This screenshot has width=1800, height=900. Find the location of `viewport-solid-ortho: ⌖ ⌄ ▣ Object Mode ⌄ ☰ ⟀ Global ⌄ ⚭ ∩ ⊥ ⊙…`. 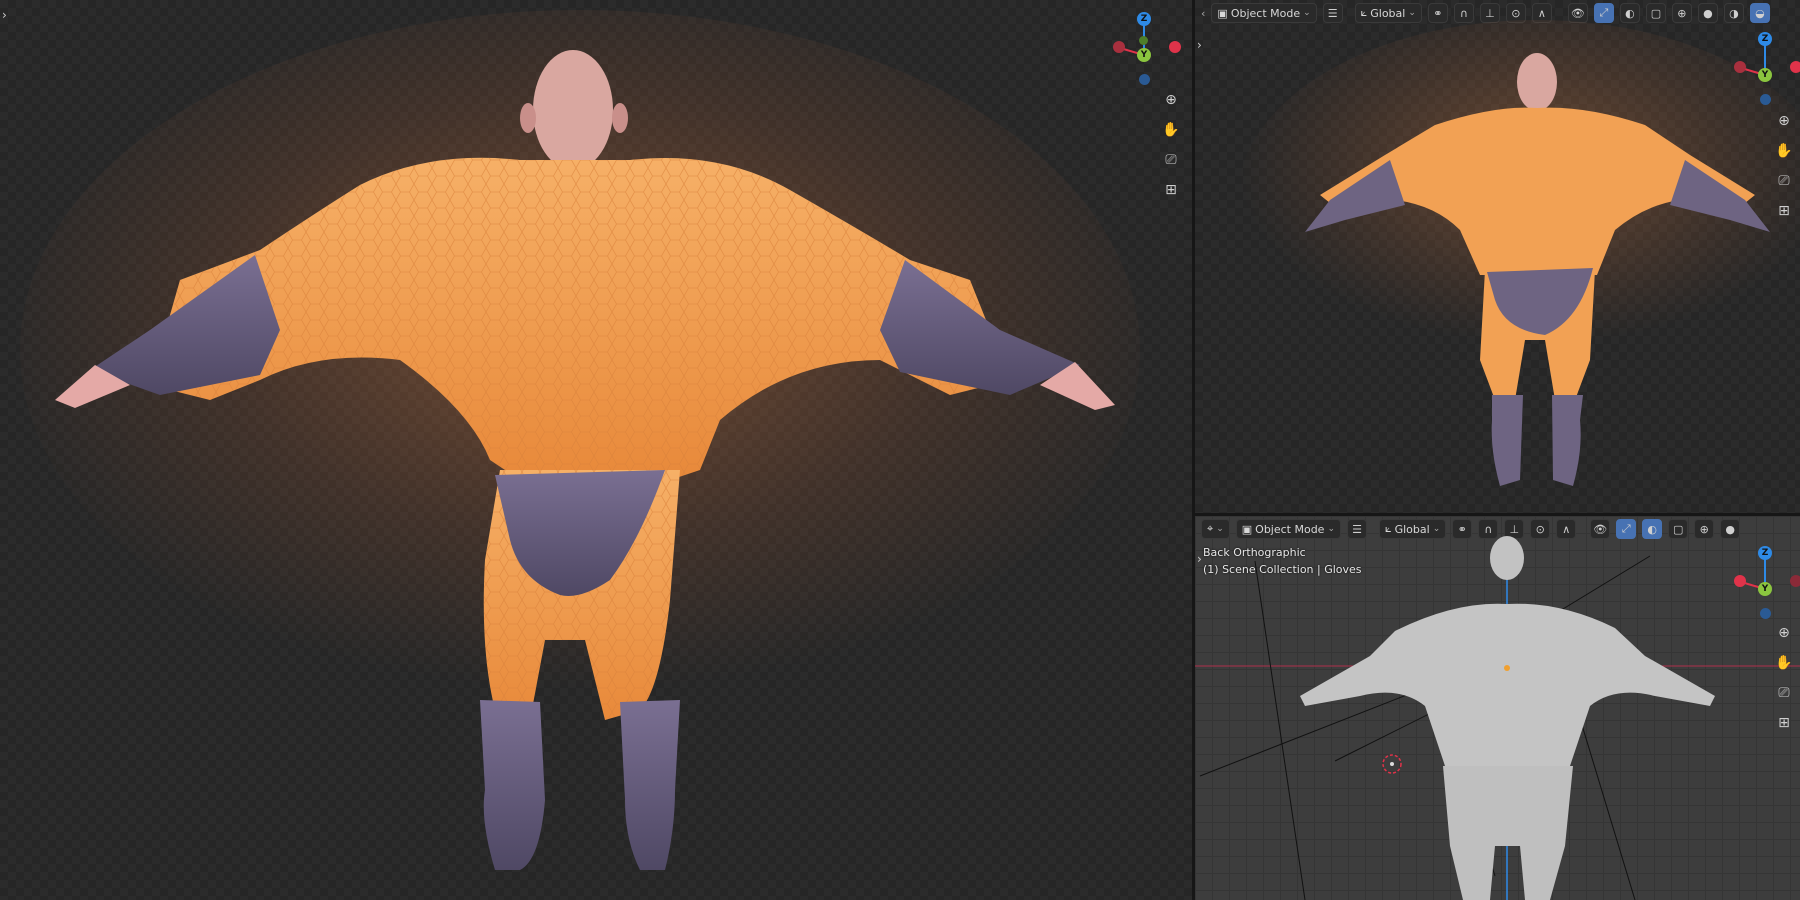

viewport-solid-ortho: ⌖ ⌄ ▣ Object Mode ⌄ ☰ ⟀ Global ⌄ ⚭ ∩ ⊥ ⊙… is located at coordinates (1497, 708).